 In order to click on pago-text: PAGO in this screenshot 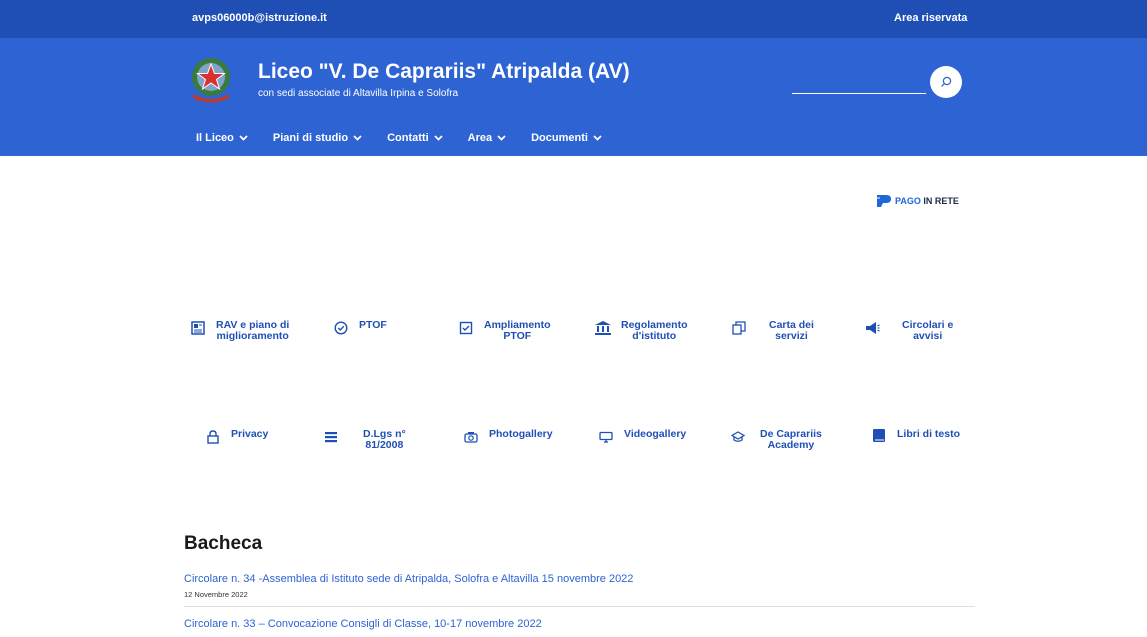, I will do `click(908, 201)`.